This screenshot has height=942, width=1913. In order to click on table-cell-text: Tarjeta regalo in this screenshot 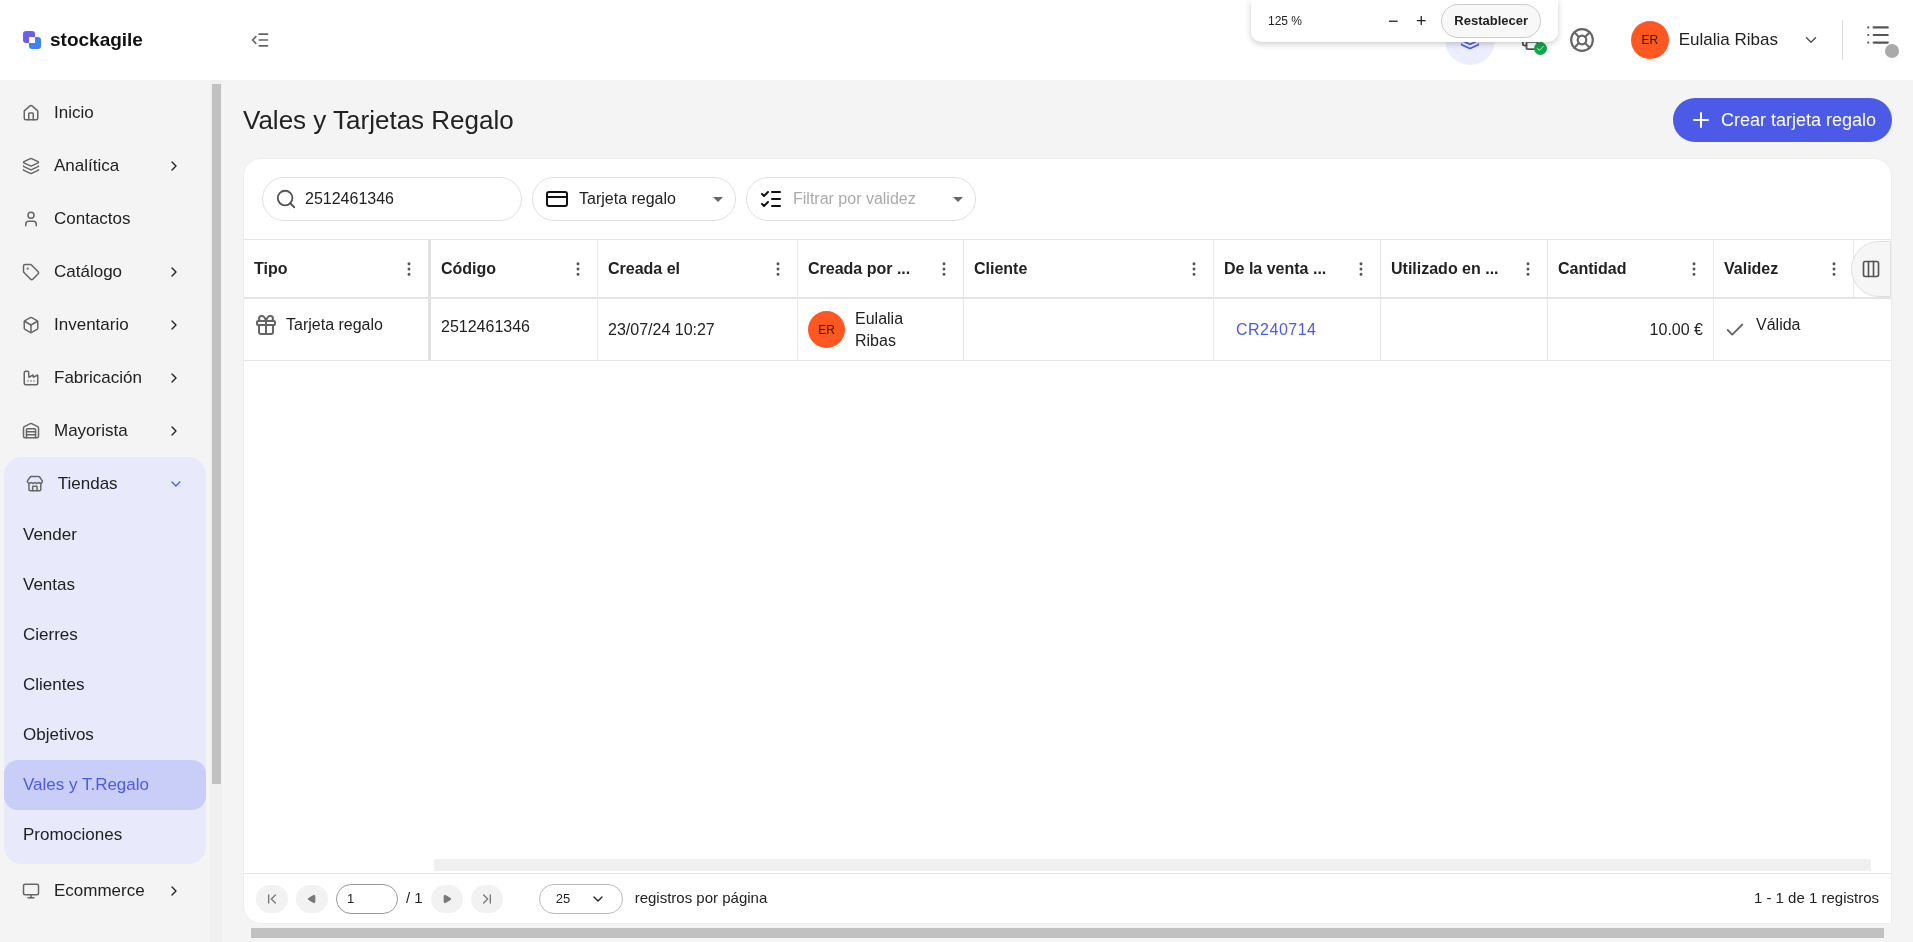, I will do `click(334, 325)`.